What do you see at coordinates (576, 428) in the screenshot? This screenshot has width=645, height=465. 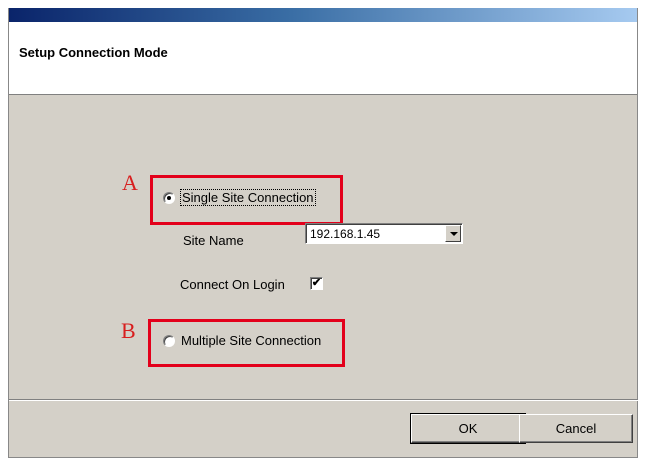 I see `cancel-button: Cancel` at bounding box center [576, 428].